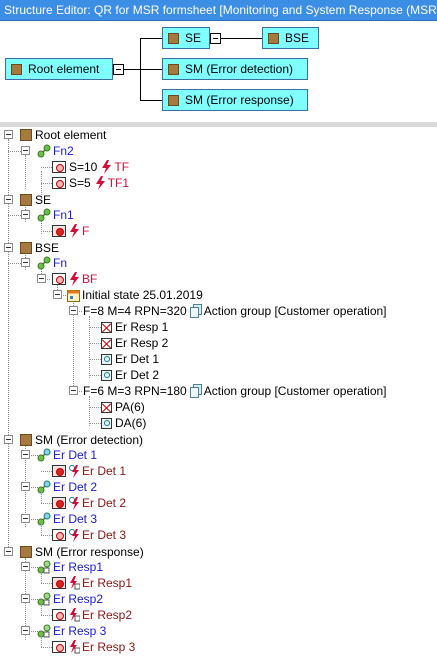  What do you see at coordinates (93, 647) in the screenshot?
I see `tree-node-failure: Er Resp 3` at bounding box center [93, 647].